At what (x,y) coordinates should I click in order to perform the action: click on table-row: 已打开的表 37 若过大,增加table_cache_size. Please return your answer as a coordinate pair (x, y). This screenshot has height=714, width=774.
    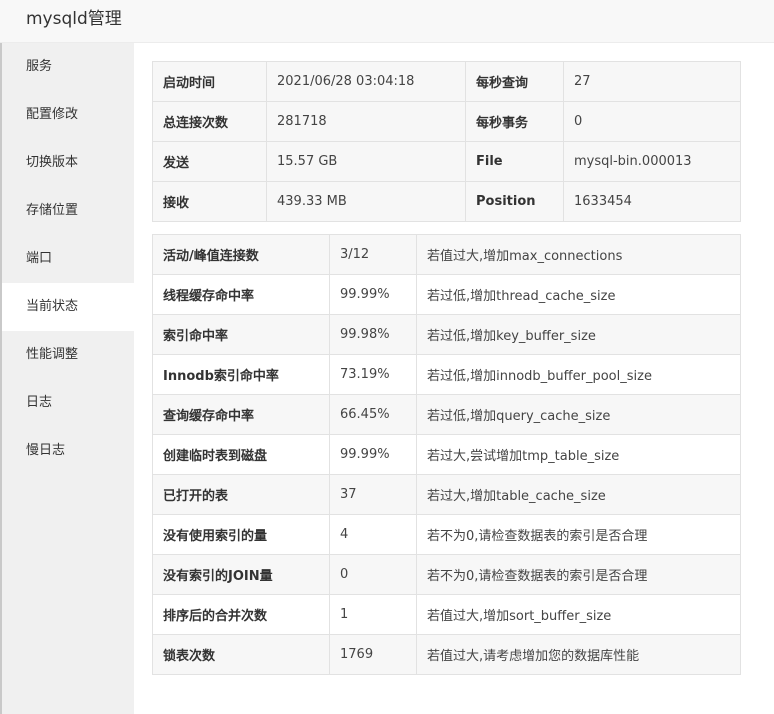
    Looking at the image, I should click on (446, 494).